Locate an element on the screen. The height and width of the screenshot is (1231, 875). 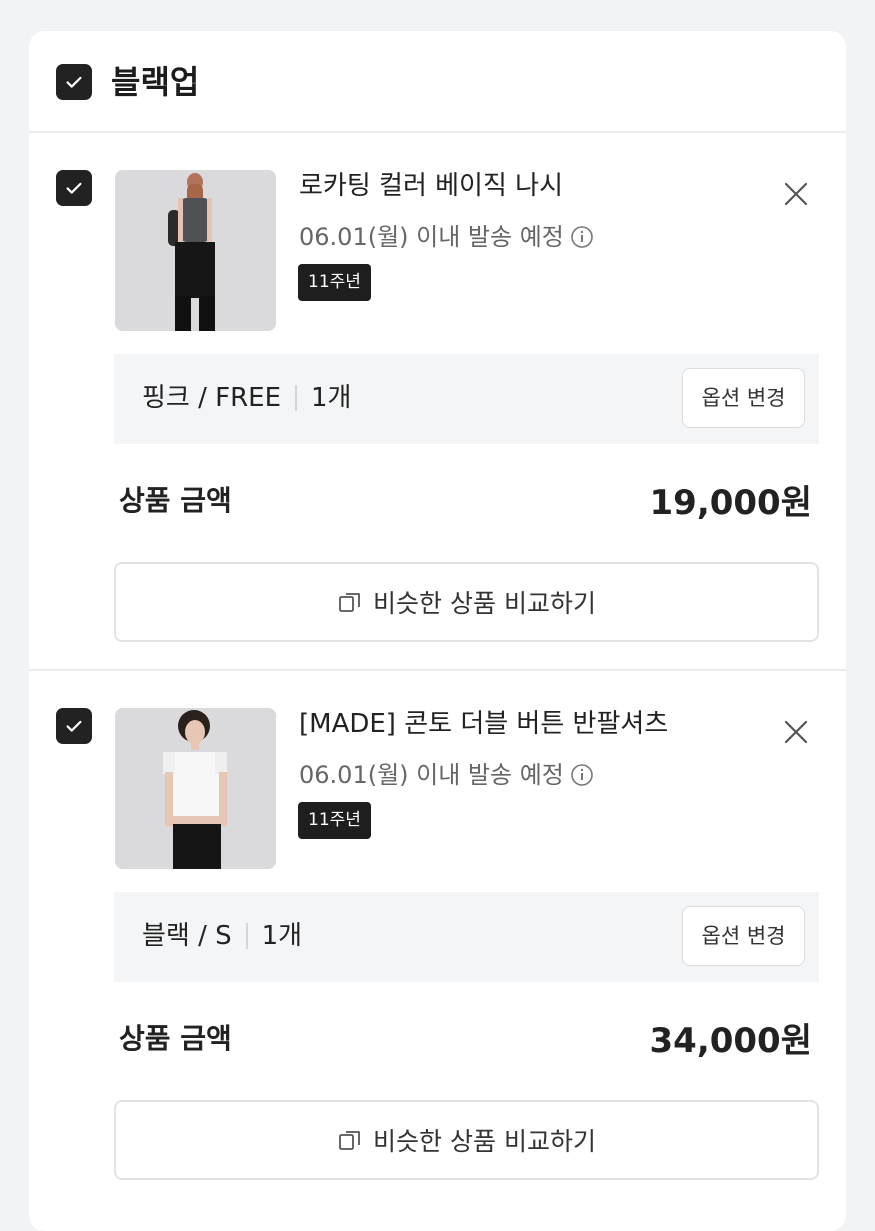
product-name: [MADE] 콘토 더블 버튼 반팔셔츠 is located at coordinates (483, 724).